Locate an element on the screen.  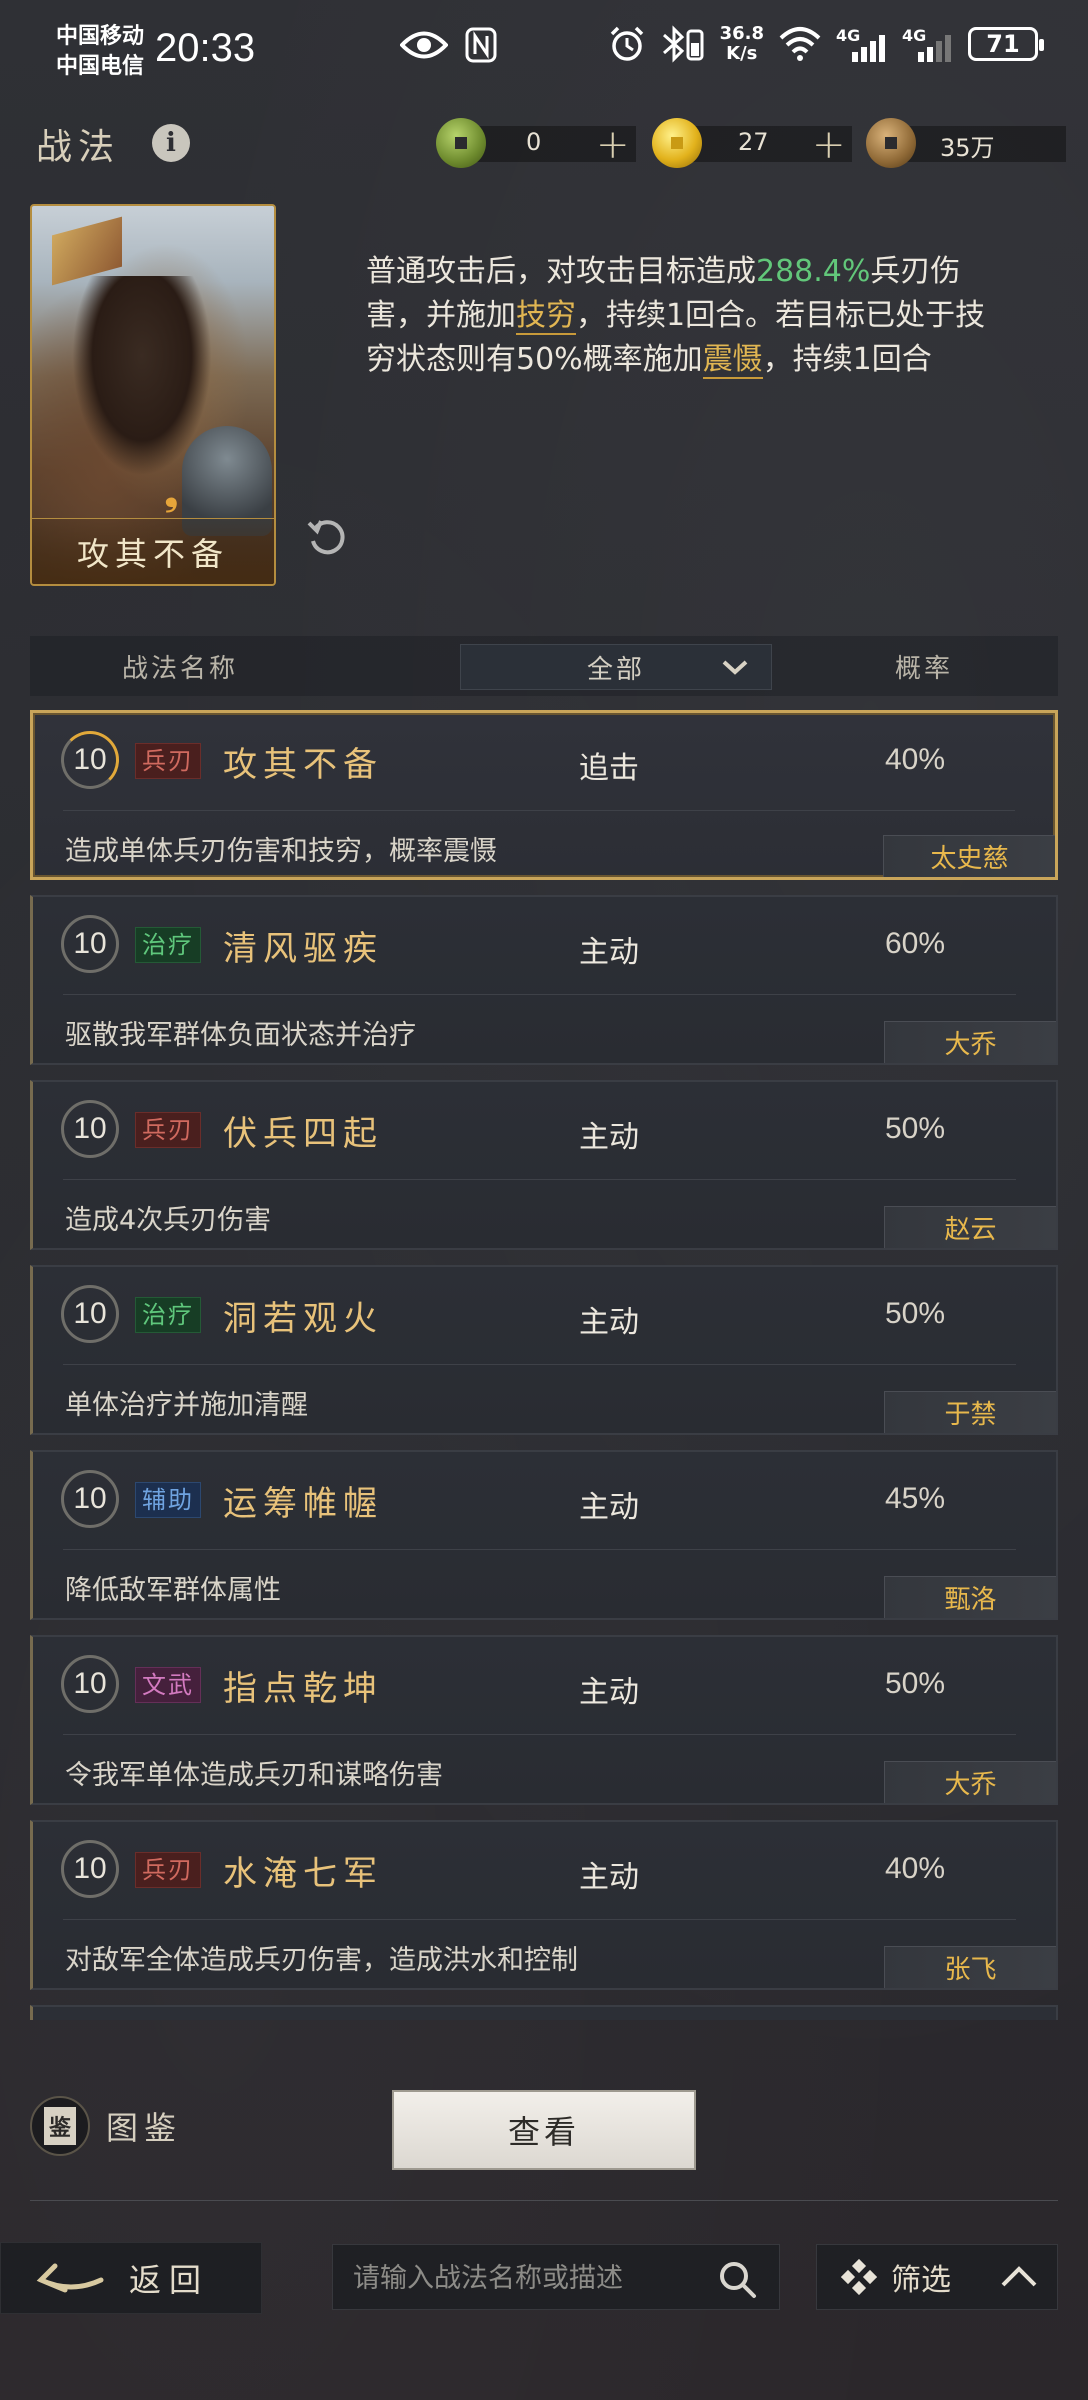
view-button: 查看 is located at coordinates (544, 2130).